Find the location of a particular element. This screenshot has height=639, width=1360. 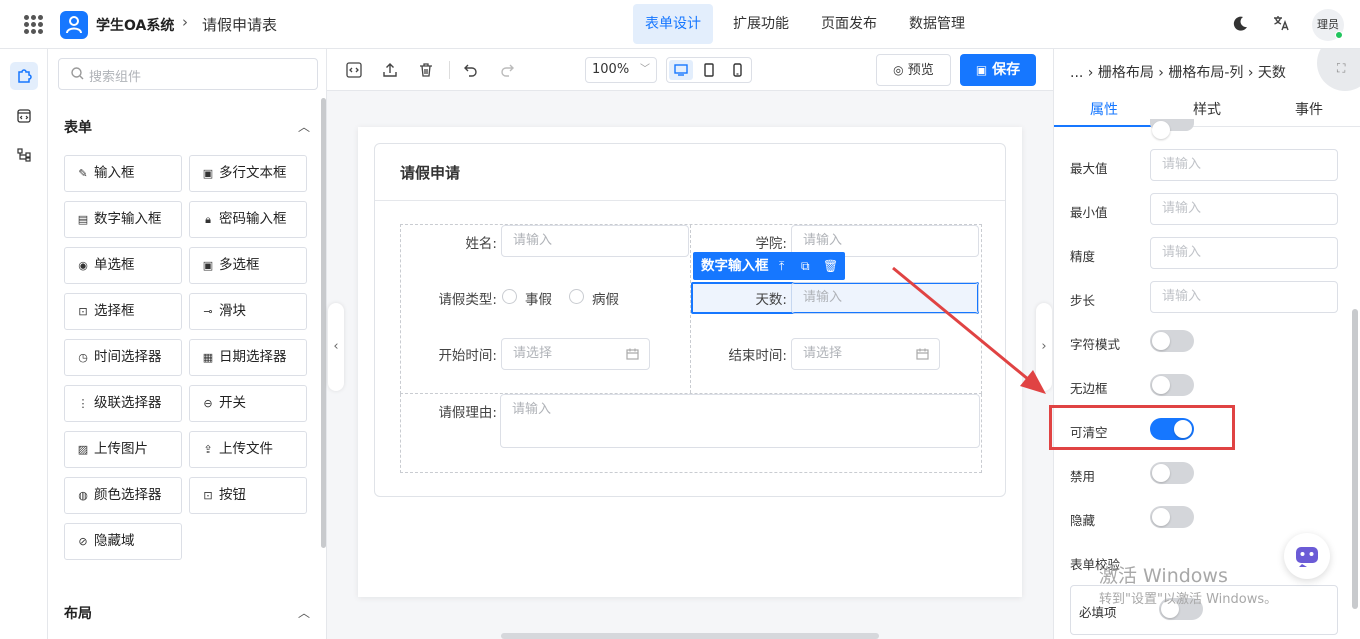

component-button: 🔒︎ 密码输入框 is located at coordinates (248, 219).